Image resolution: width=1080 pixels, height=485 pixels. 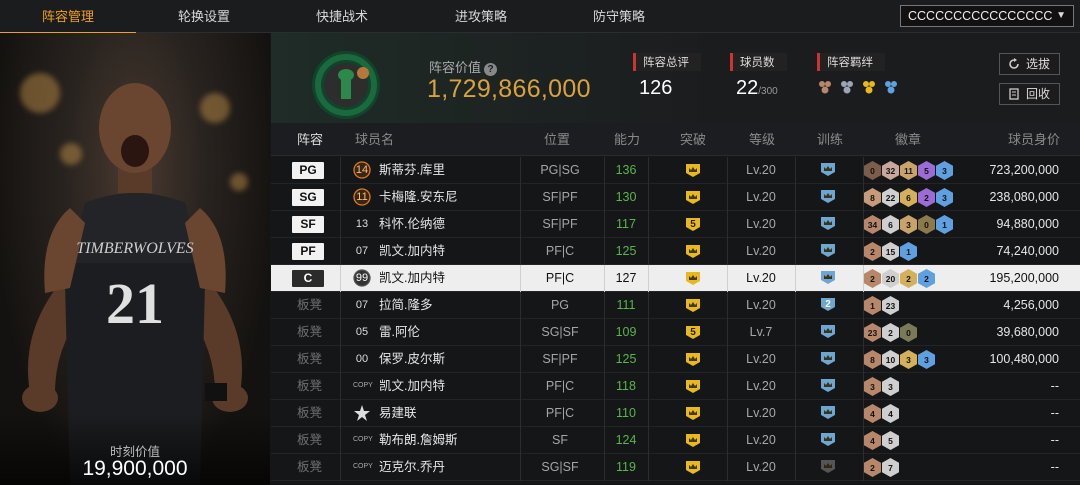 What do you see at coordinates (890, 359) in the screenshot?
I see `badge-hex-icon: 10` at bounding box center [890, 359].